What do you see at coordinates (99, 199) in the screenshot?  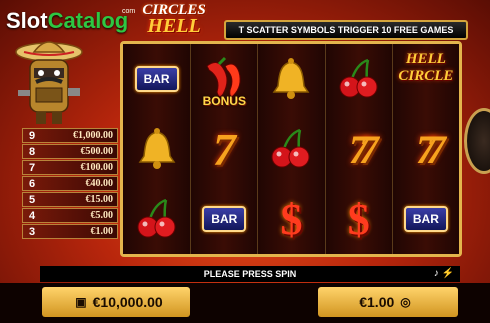 I see `paytable-value: €15.00` at bounding box center [99, 199].